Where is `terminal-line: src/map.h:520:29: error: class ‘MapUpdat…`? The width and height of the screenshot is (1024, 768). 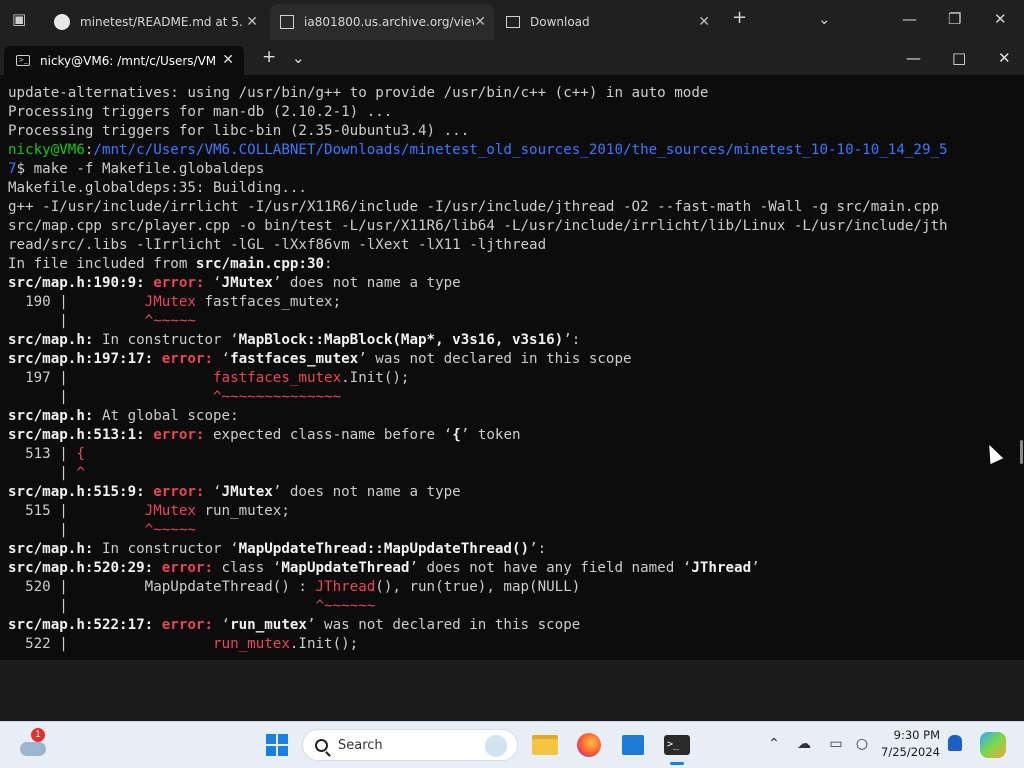 terminal-line: src/map.h:520:29: error: class ‘MapUpdat… is located at coordinates (516, 568).